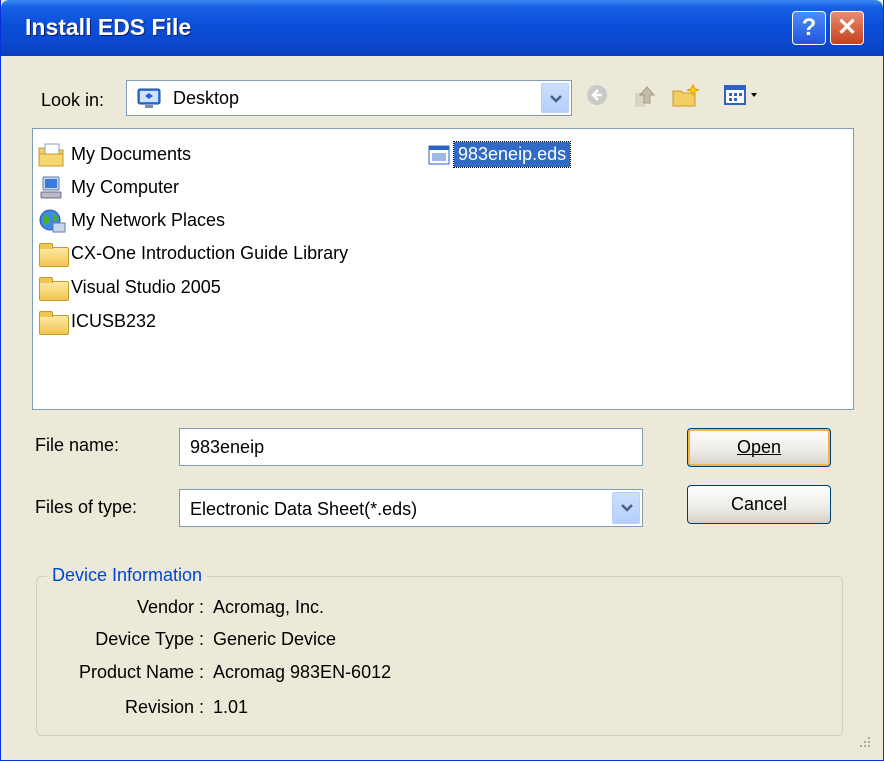  I want to click on open-button-label: Open, so click(759, 447).